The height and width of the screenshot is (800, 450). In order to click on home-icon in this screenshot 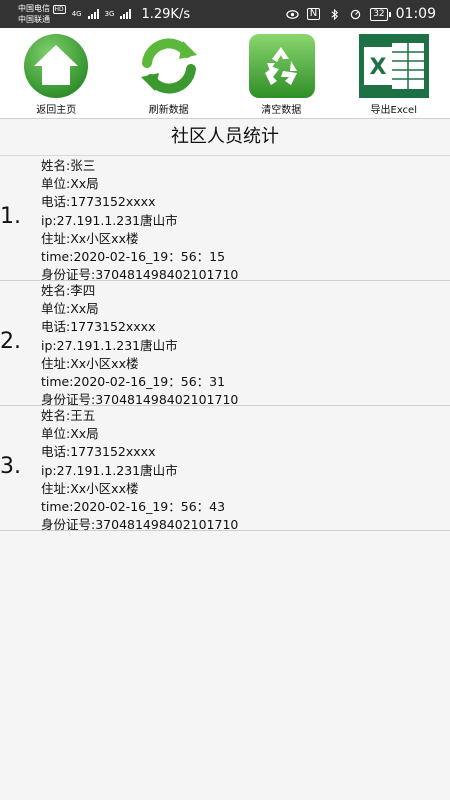, I will do `click(56, 66)`.